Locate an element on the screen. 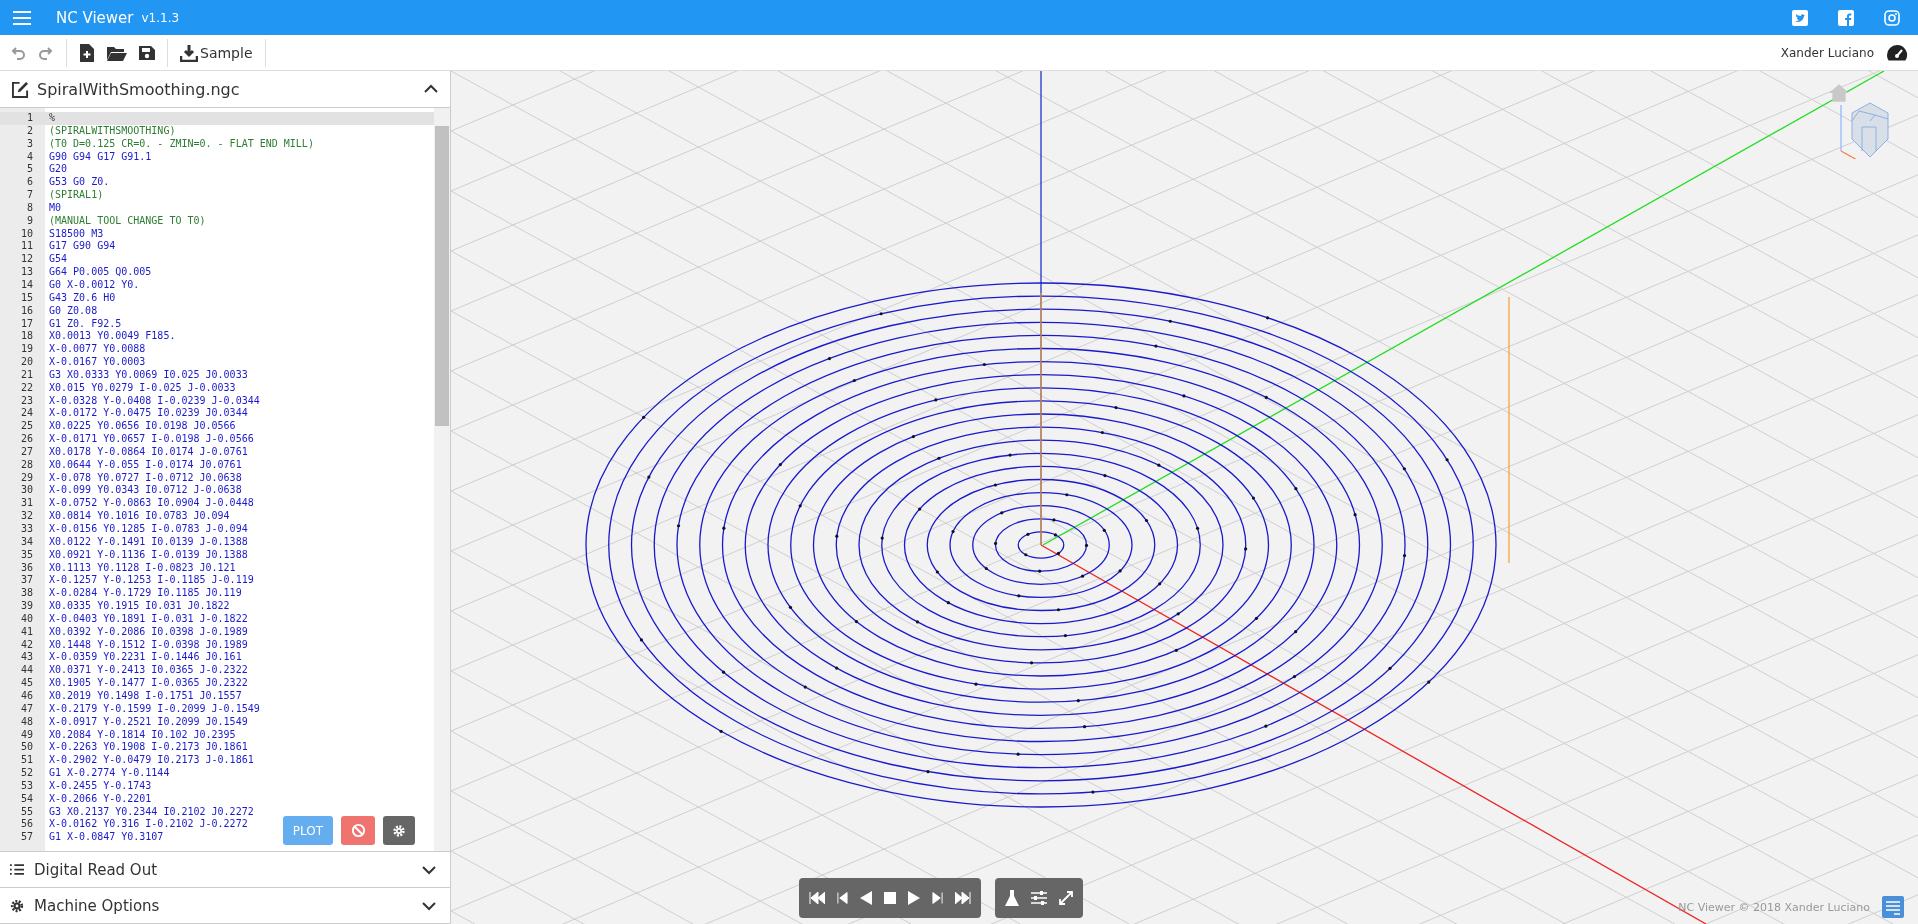 The width and height of the screenshot is (1918, 924). code-line: X0.1905 Y-0.1477 I-0.0365 J0.2322 is located at coordinates (148, 683).